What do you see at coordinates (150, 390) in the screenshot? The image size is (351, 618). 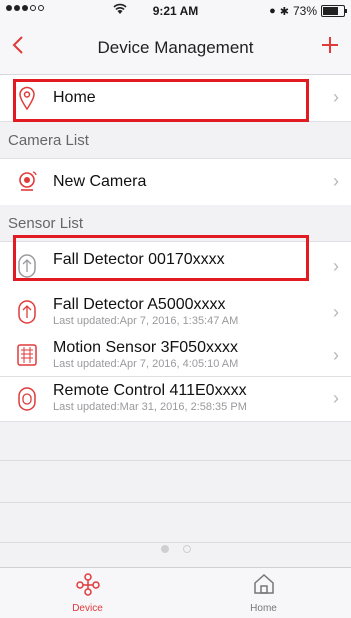 I see `sensor-name: Remote Control 411E0xxxx` at bounding box center [150, 390].